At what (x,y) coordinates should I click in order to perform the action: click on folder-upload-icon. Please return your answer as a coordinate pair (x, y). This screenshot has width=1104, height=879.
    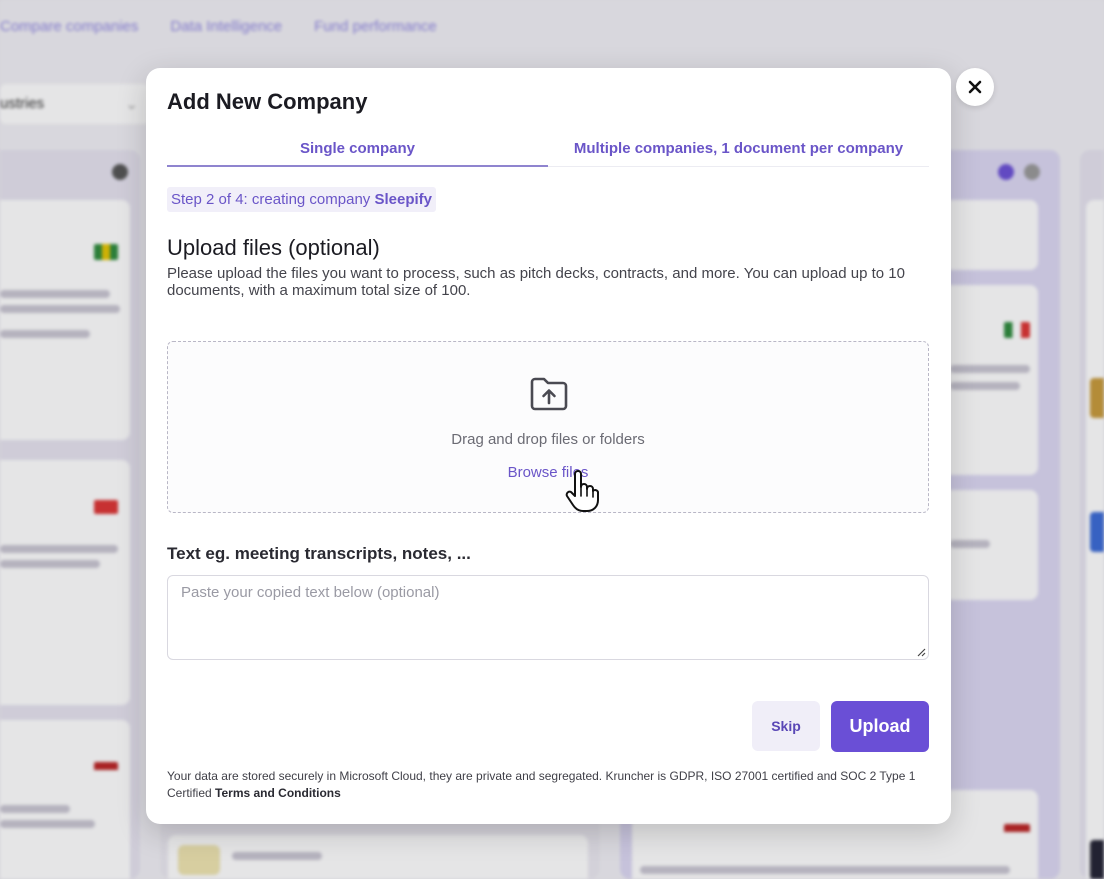
    Looking at the image, I should click on (549, 394).